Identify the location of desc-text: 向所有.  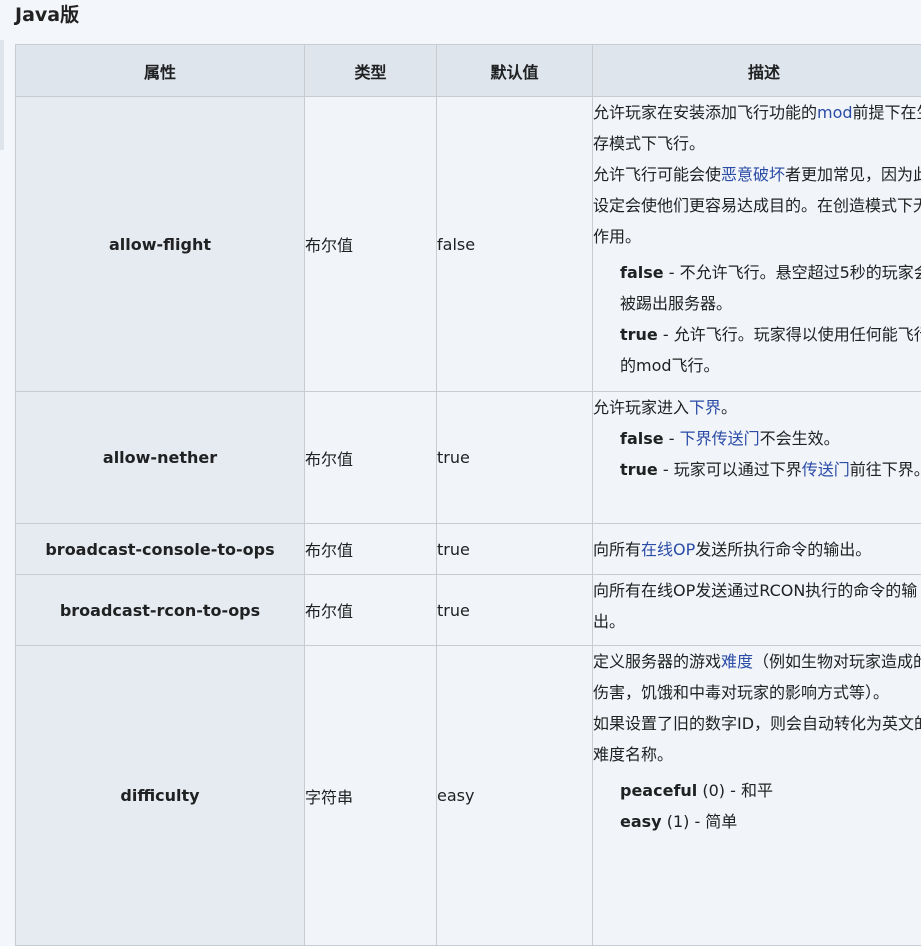
(617, 549).